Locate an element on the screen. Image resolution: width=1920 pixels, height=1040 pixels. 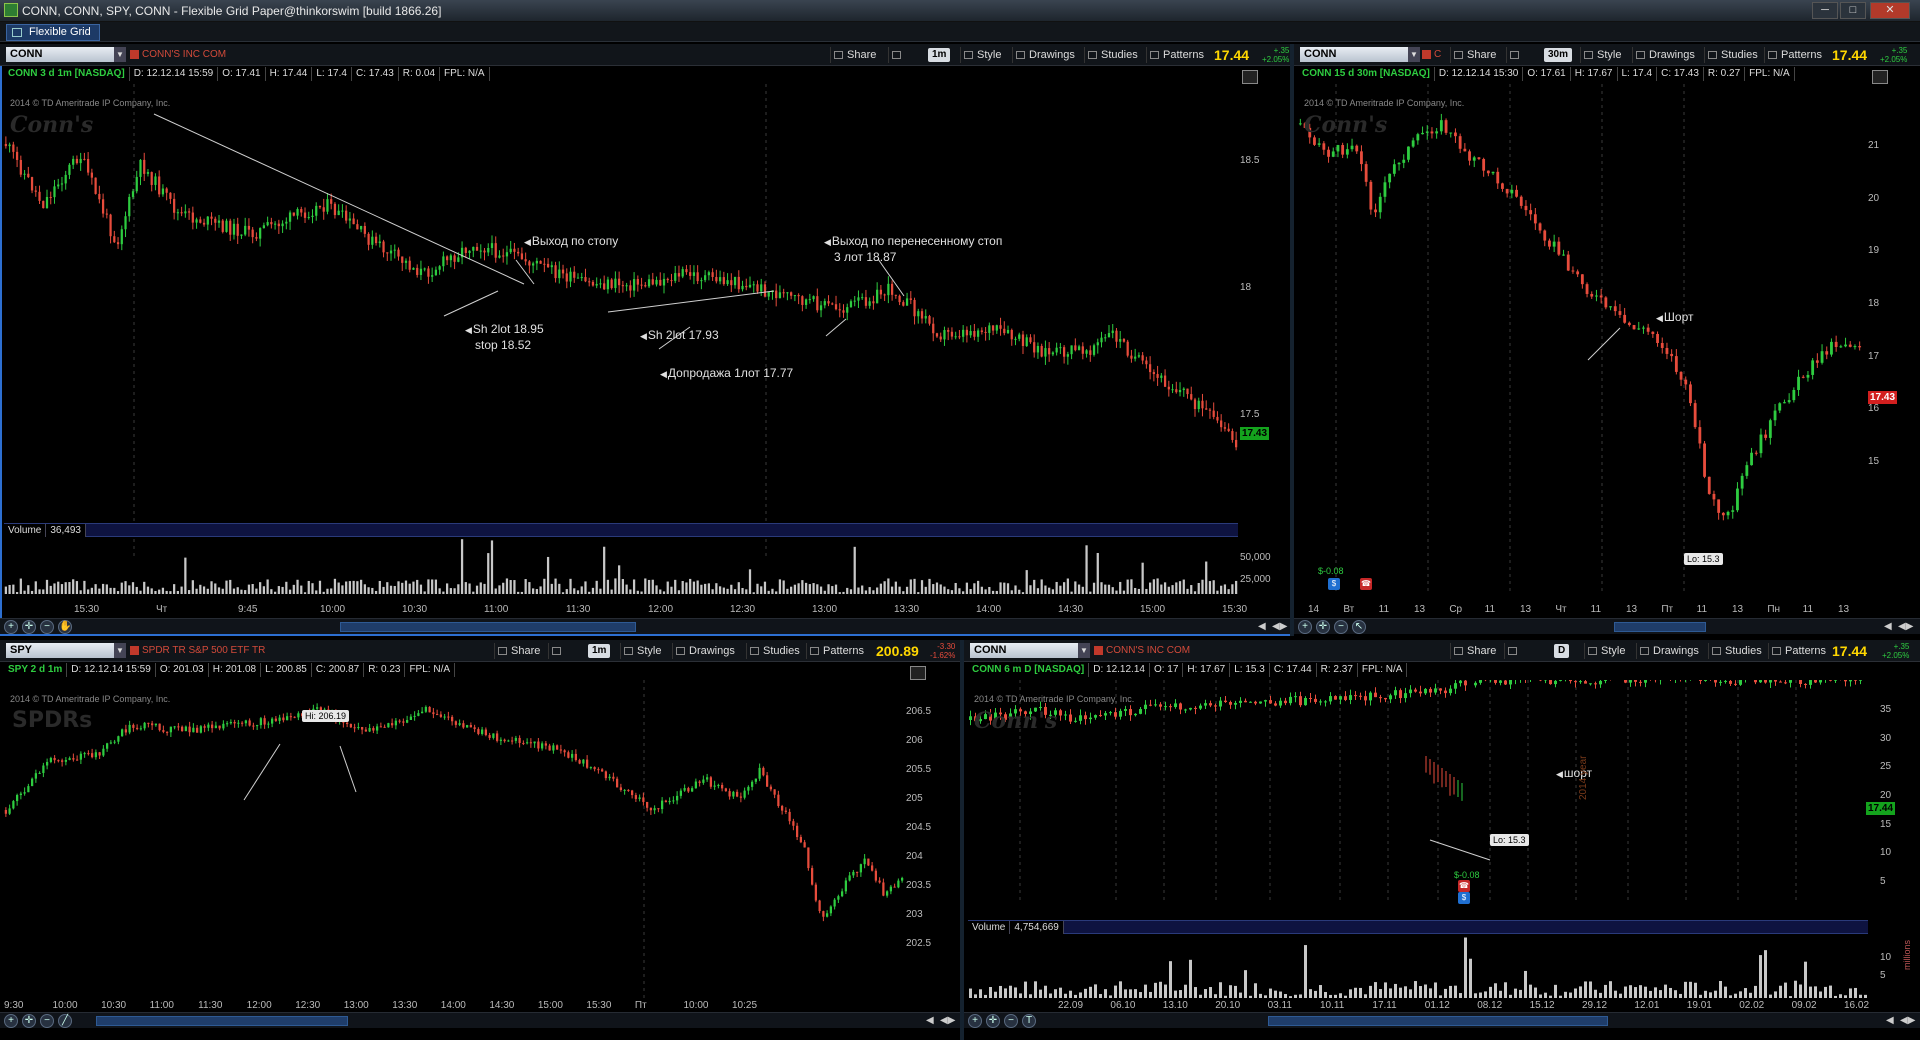
annotation-exit-moved-stop: ◀Выход по перенесенному стоп 3 лот 18.87 is located at coordinates (913, 249).